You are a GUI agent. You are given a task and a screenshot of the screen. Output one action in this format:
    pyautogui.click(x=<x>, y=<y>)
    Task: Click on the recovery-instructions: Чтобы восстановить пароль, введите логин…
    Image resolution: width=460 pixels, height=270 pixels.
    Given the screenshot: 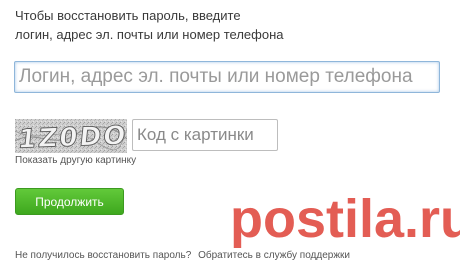 What is the action you would take?
    pyautogui.click(x=149, y=25)
    